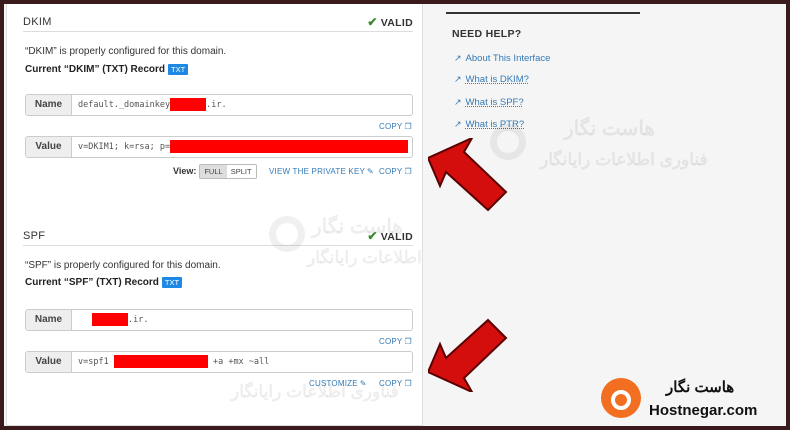 The height and width of the screenshot is (430, 790). I want to click on spf-name-copy-button: COPY ❐, so click(395, 341).